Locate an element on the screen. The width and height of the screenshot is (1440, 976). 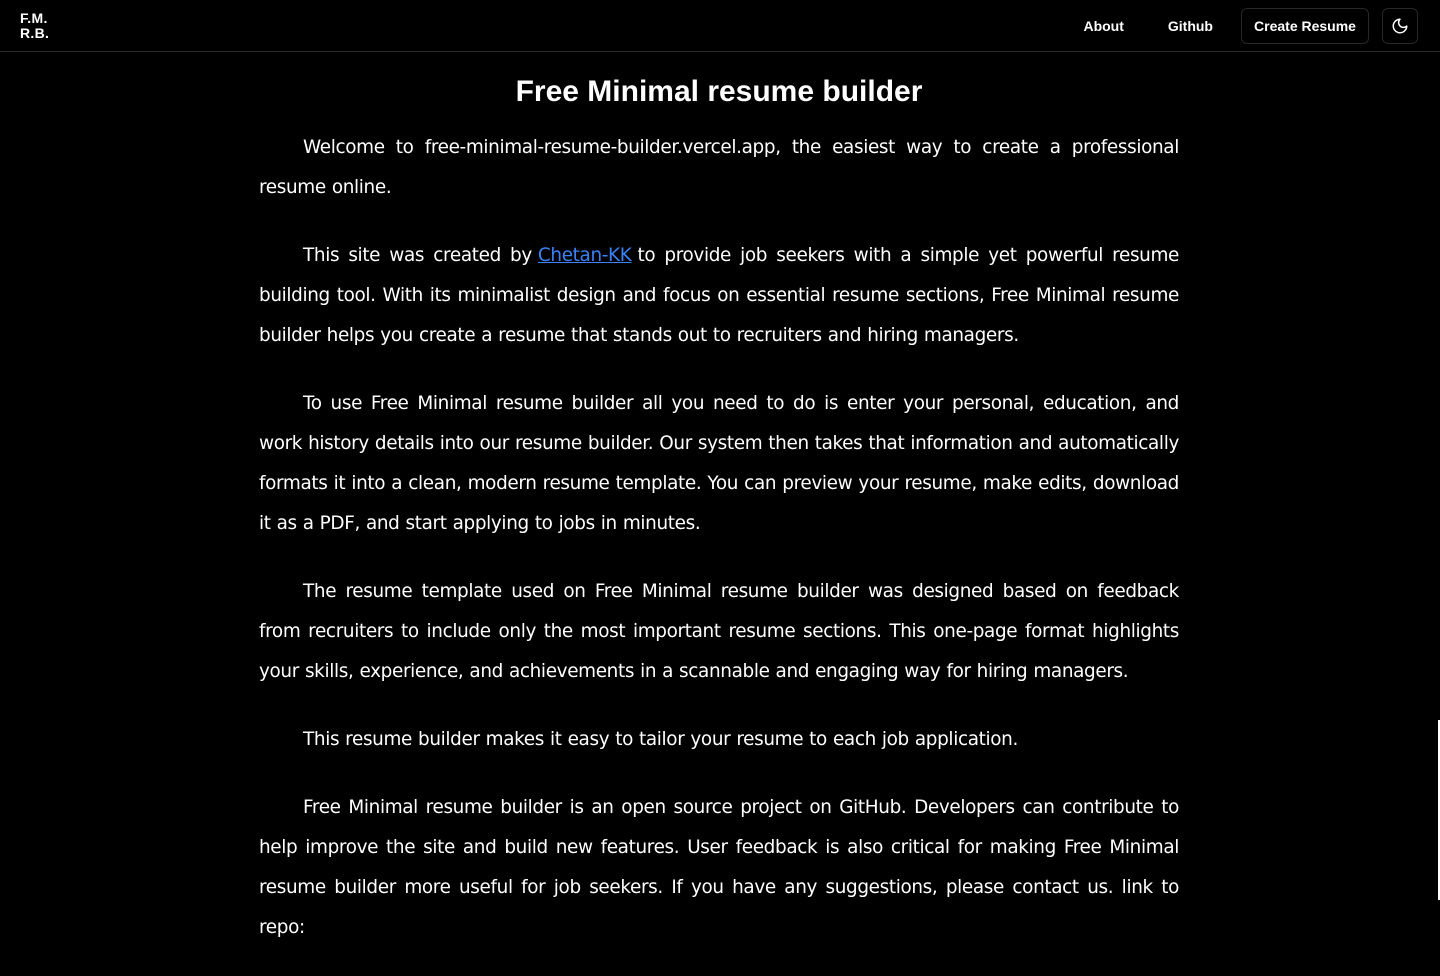
moon-icon is located at coordinates (1400, 26).